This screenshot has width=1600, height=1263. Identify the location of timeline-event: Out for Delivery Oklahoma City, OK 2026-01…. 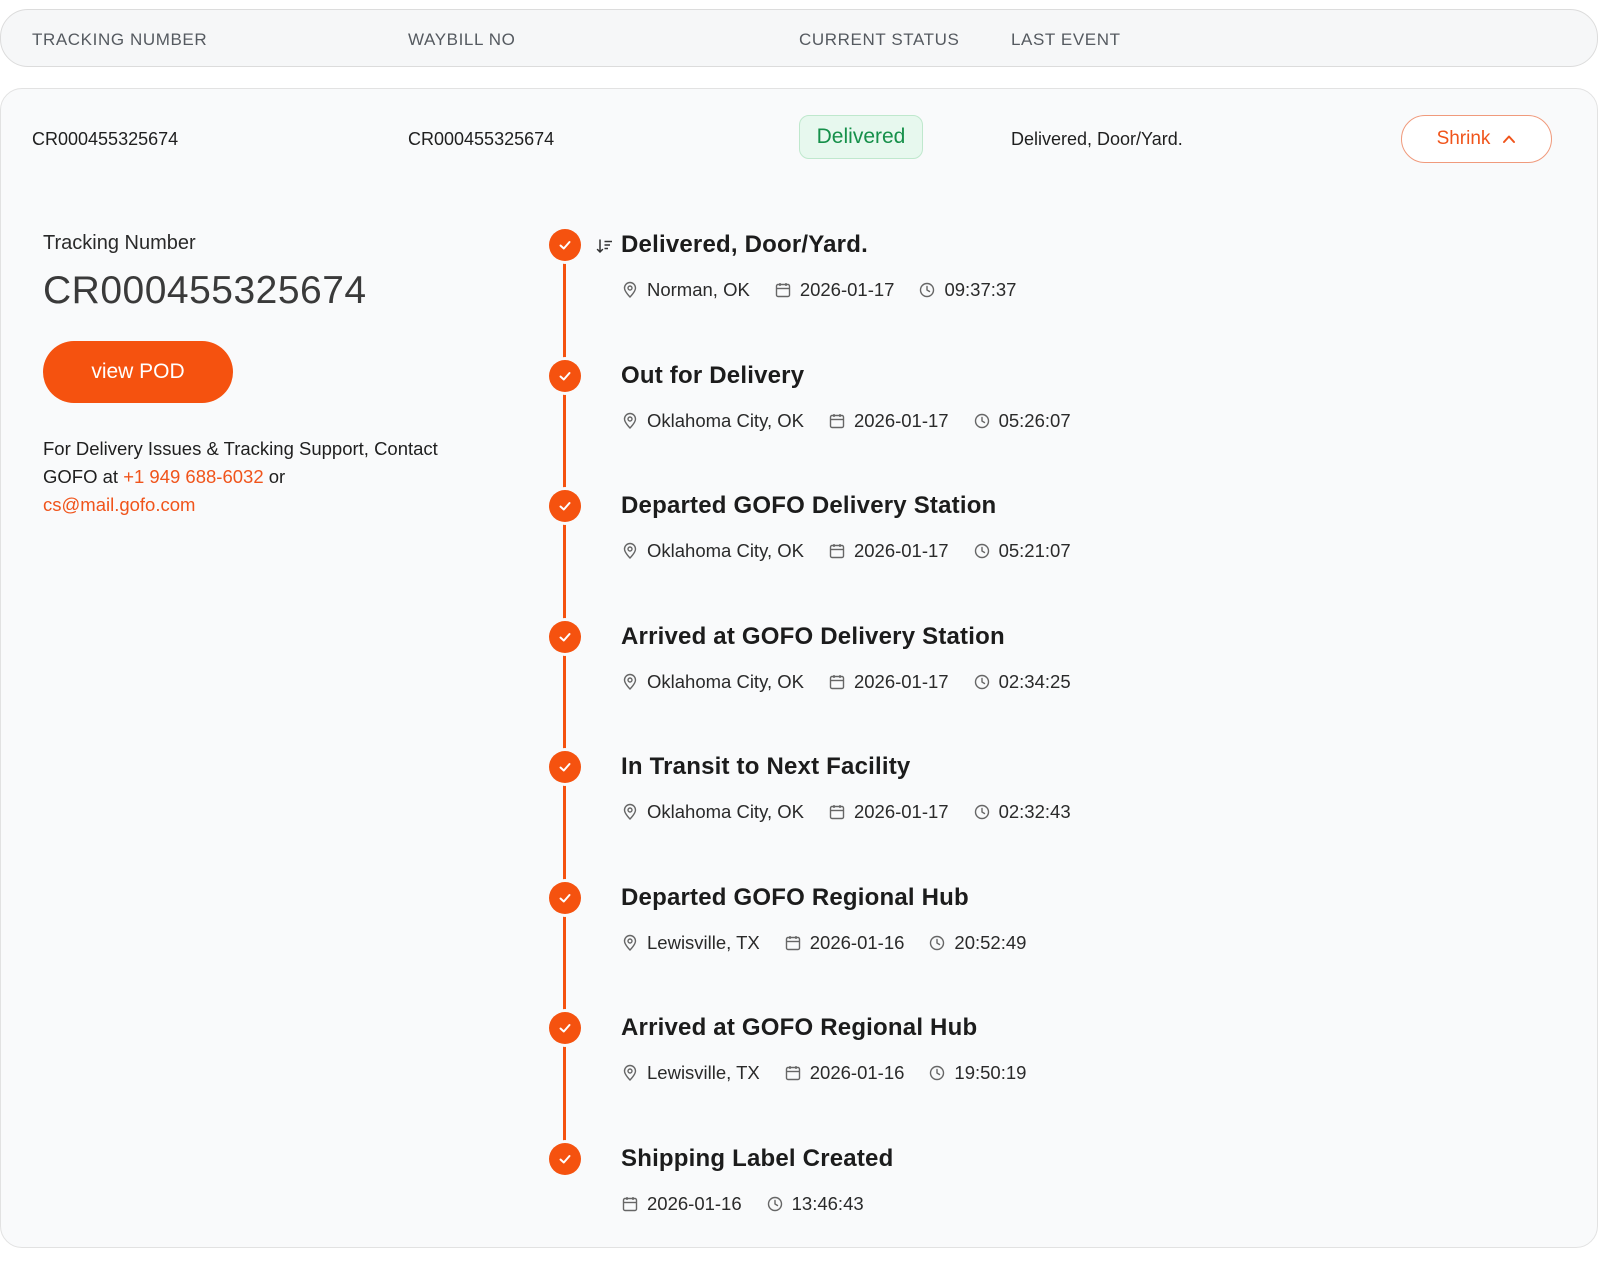
(991, 419).